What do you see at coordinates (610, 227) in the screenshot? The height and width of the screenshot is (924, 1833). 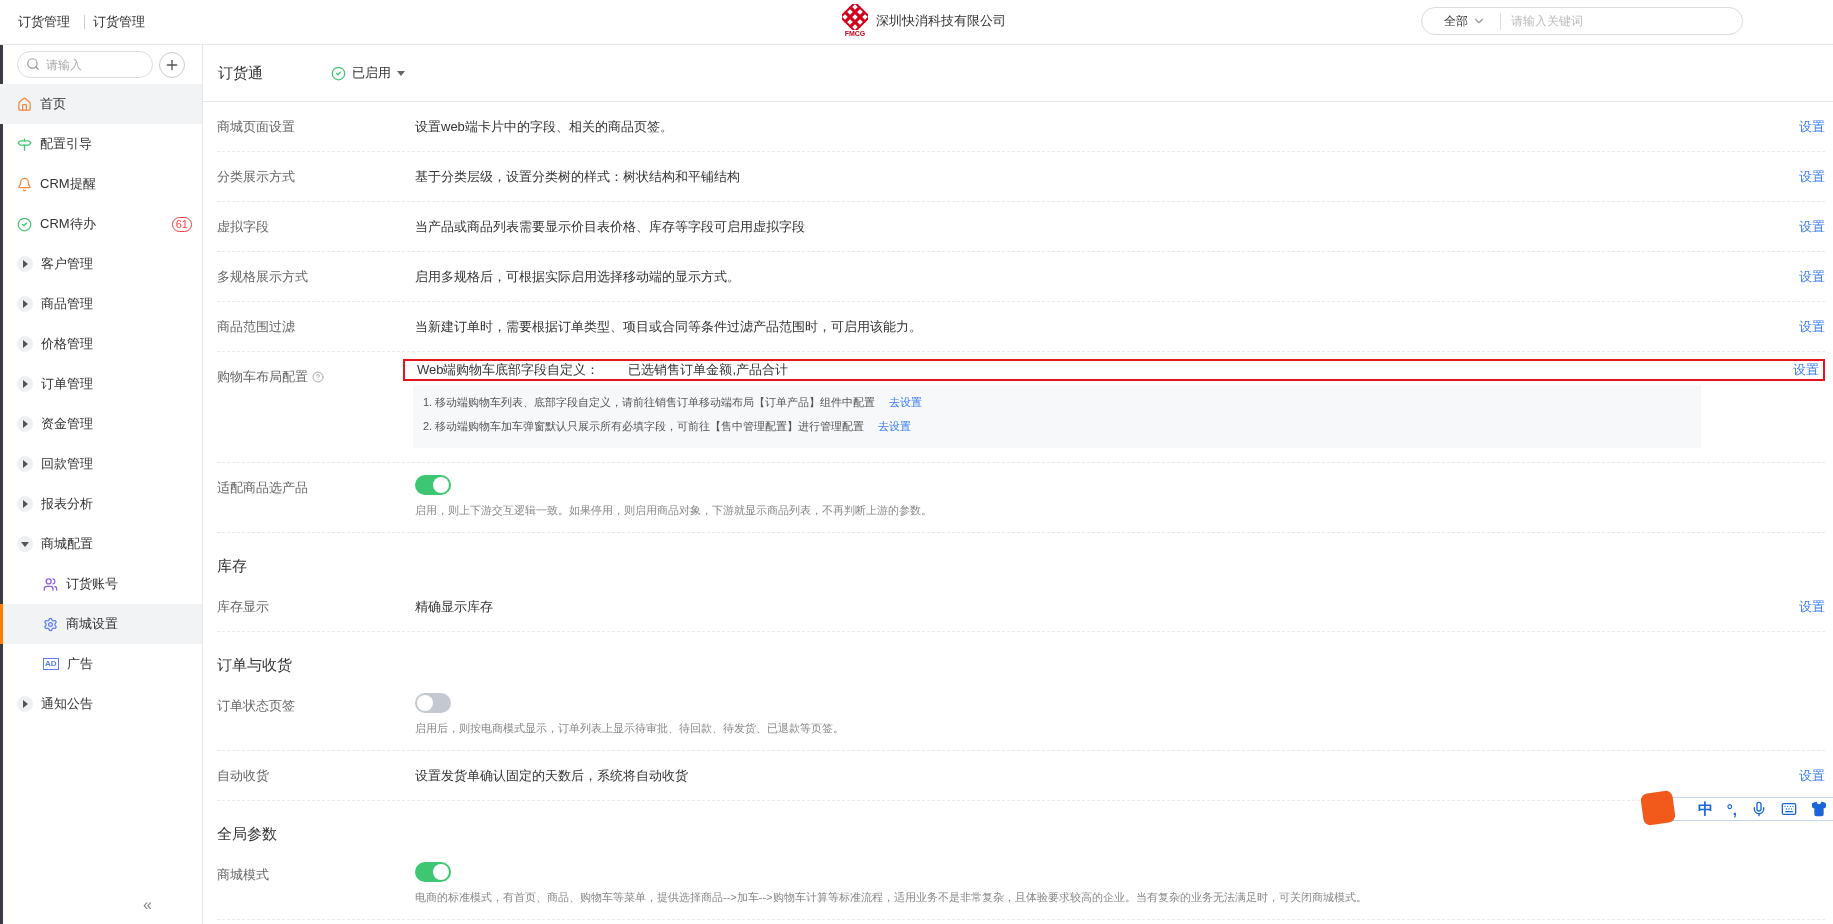 I see `setting-description: 当产品或商品列表需要显示价目表价格、库存等字段可启用虚拟字段` at bounding box center [610, 227].